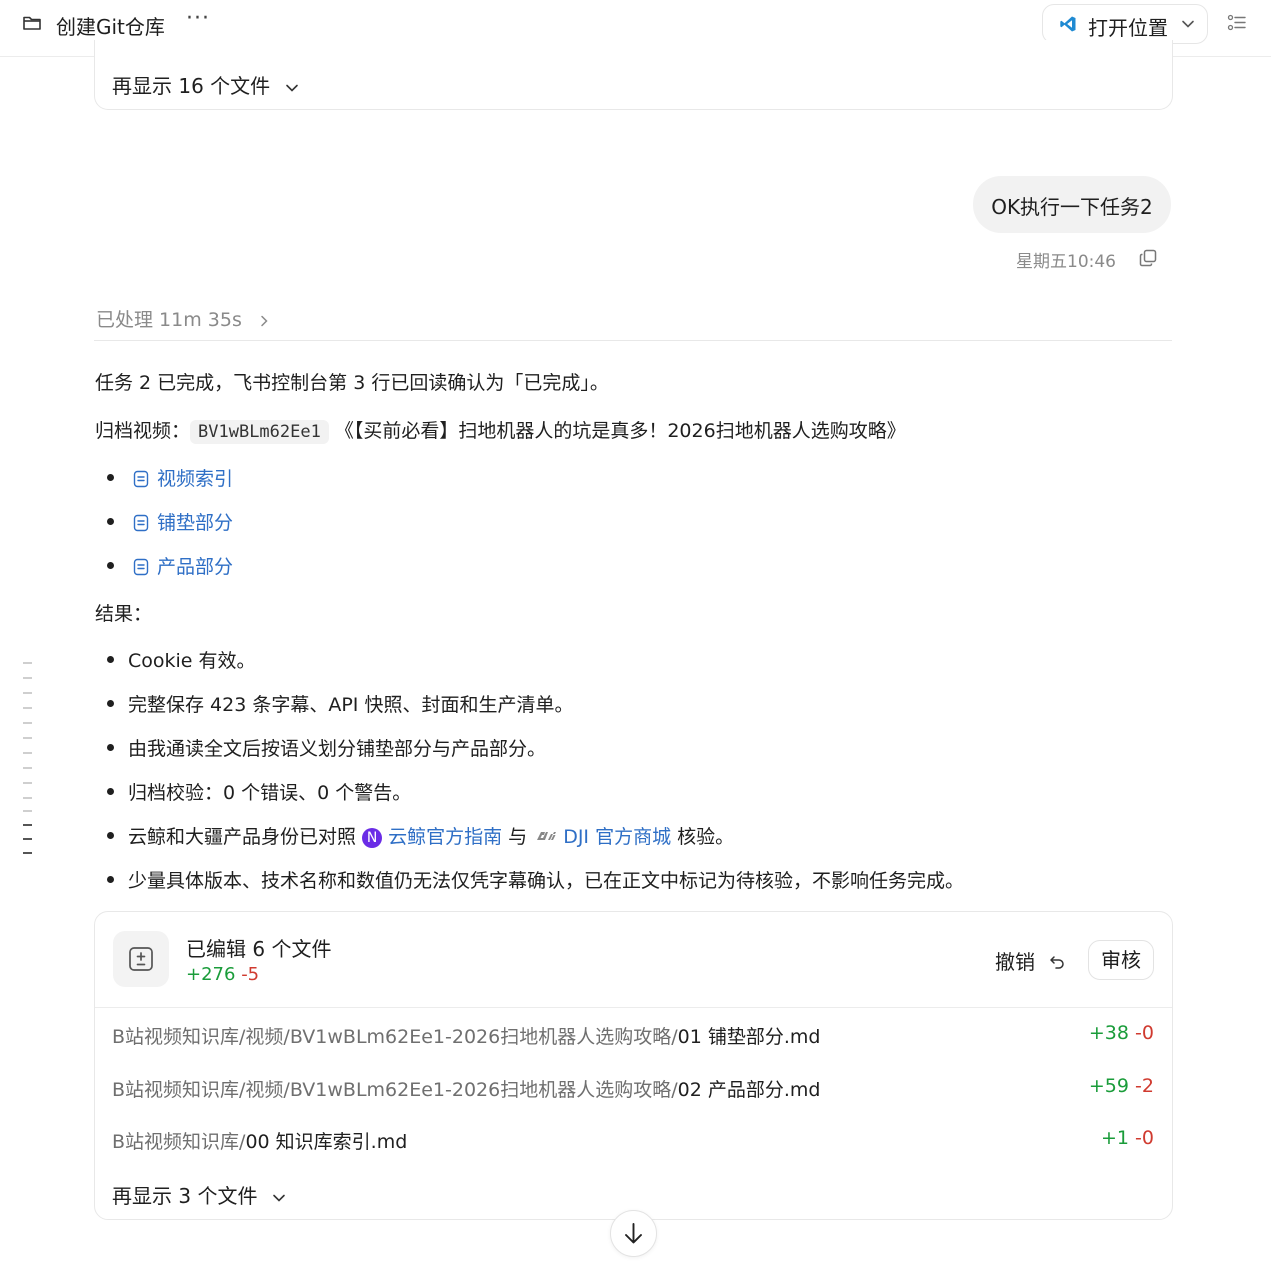 The image size is (1271, 1280). I want to click on doc-link-label: 产品部分, so click(195, 567).